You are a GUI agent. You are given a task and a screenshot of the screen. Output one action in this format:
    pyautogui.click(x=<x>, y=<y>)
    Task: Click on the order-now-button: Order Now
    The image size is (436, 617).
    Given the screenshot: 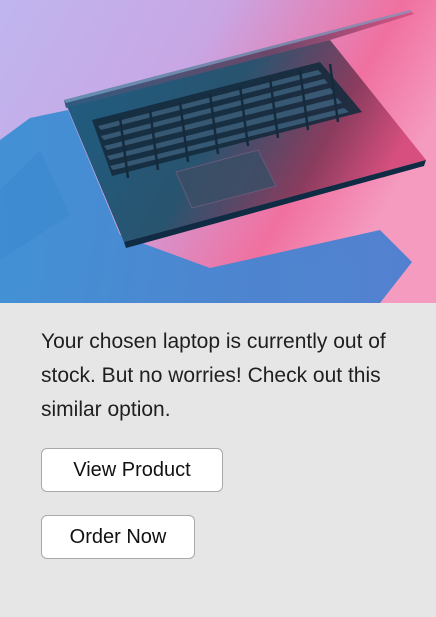 What is the action you would take?
    pyautogui.click(x=118, y=537)
    